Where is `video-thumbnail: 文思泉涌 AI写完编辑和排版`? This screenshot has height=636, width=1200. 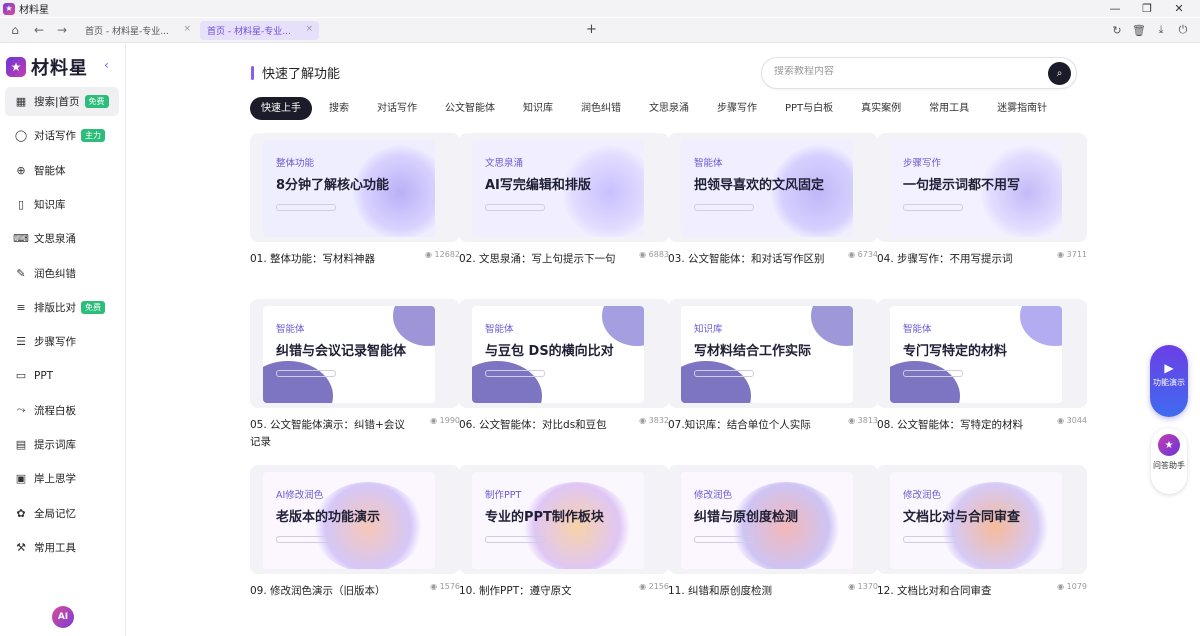
video-thumbnail: 文思泉涌 AI写完编辑和排版 is located at coordinates (564, 187).